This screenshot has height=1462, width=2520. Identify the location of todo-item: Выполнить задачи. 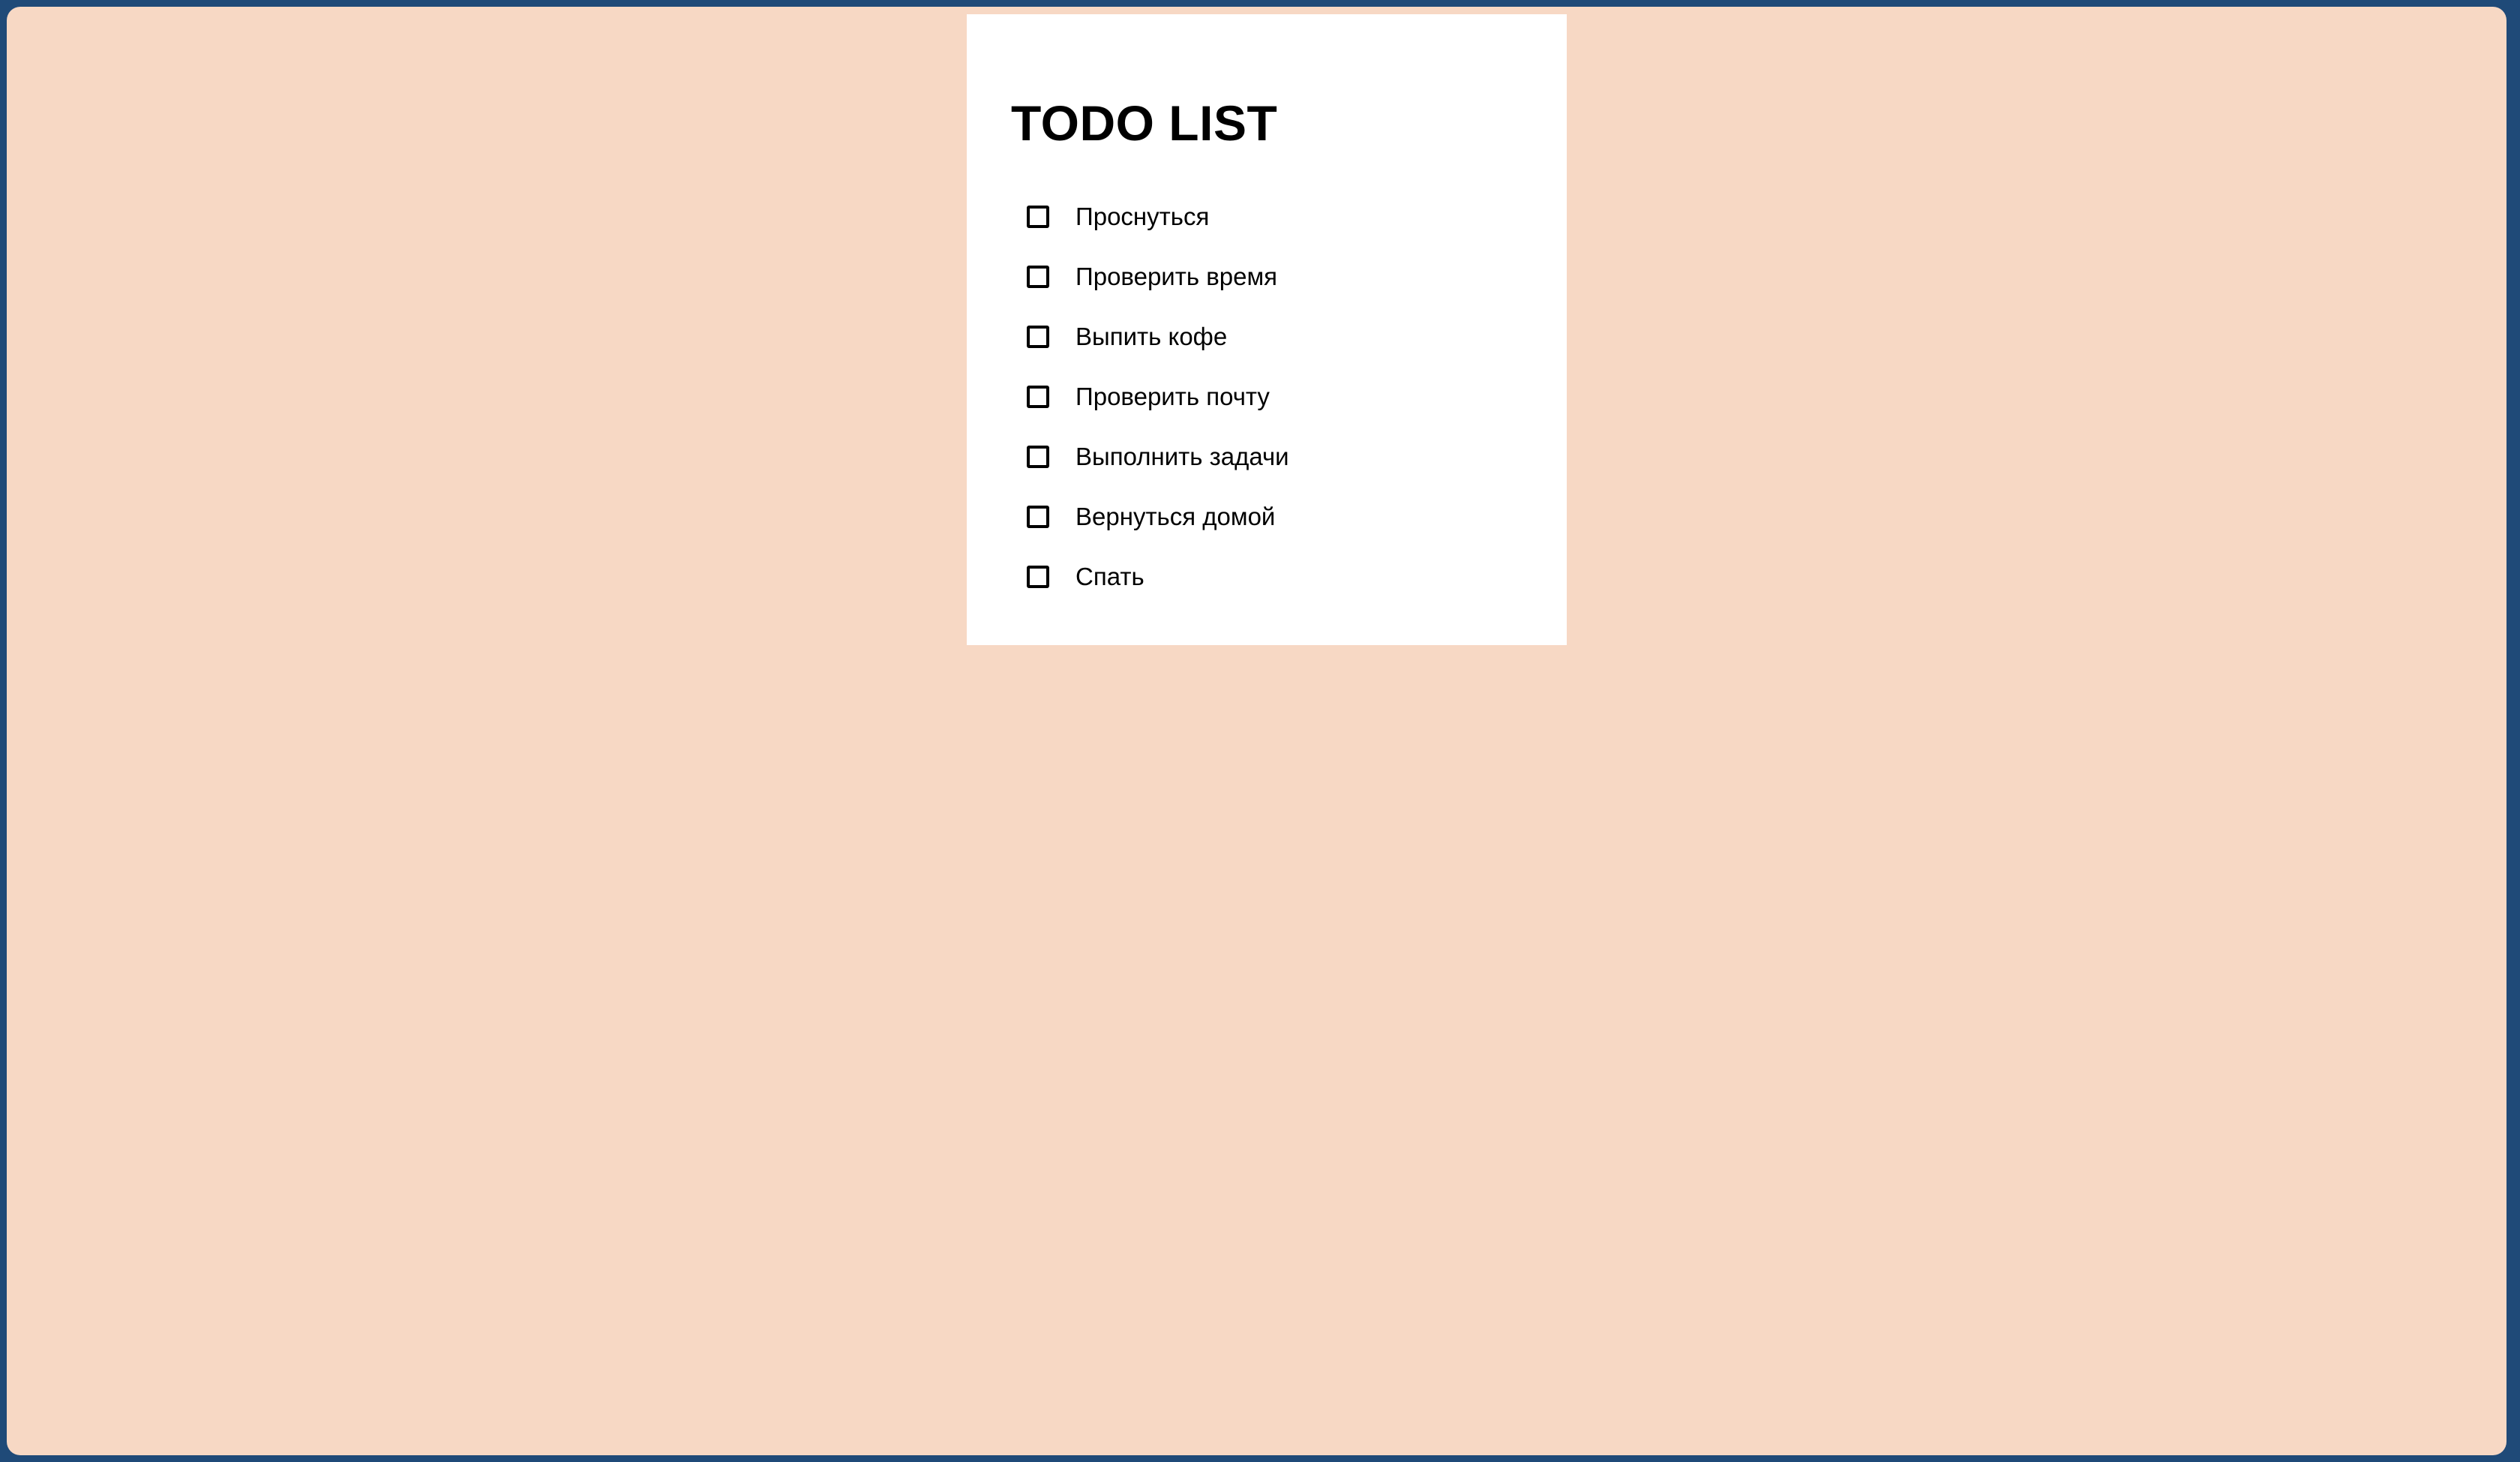
(1158, 457).